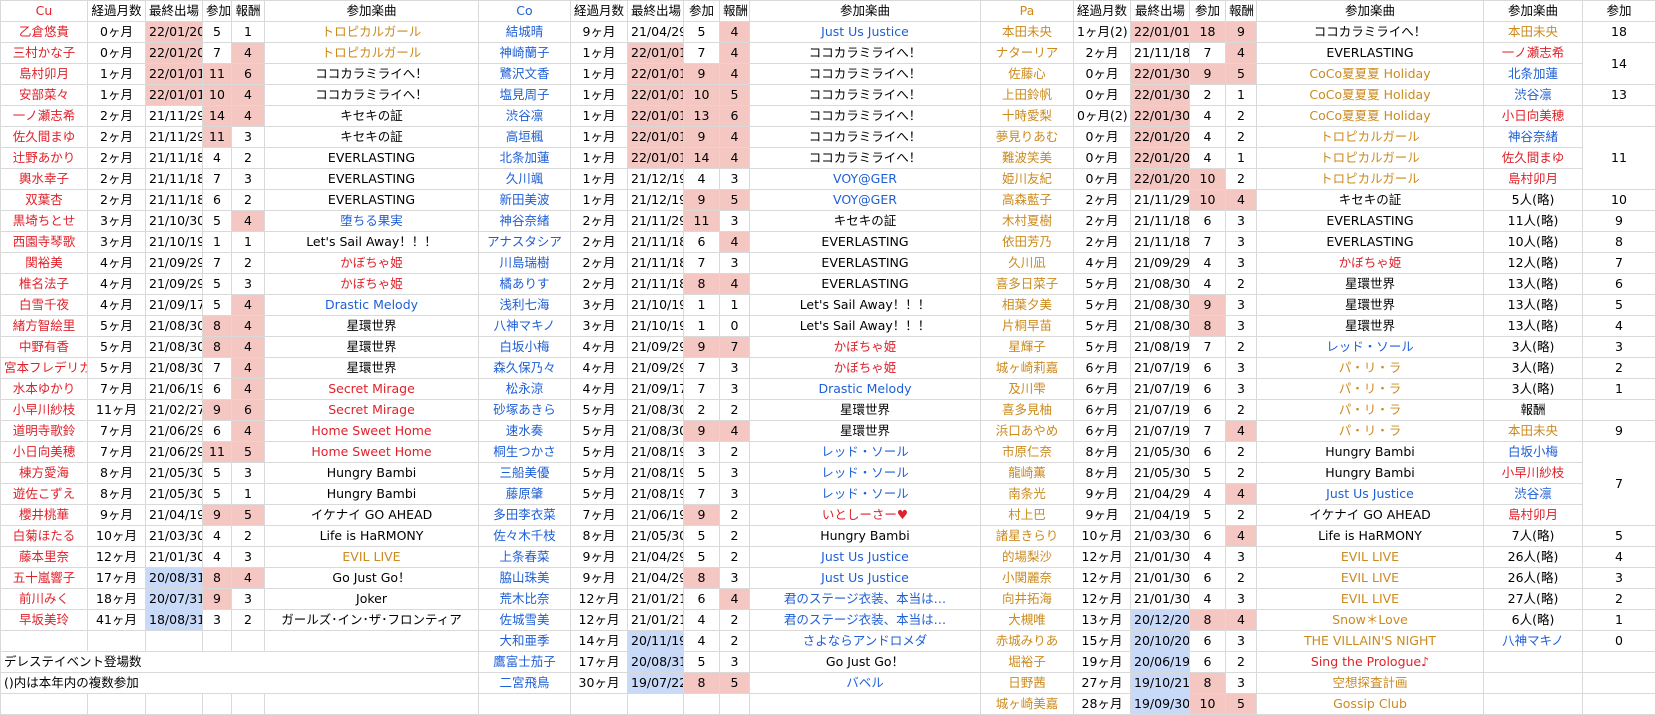 The height and width of the screenshot is (715, 1655). Describe the element at coordinates (865, 221) in the screenshot. I see `co-song-title: キセキの証` at that location.